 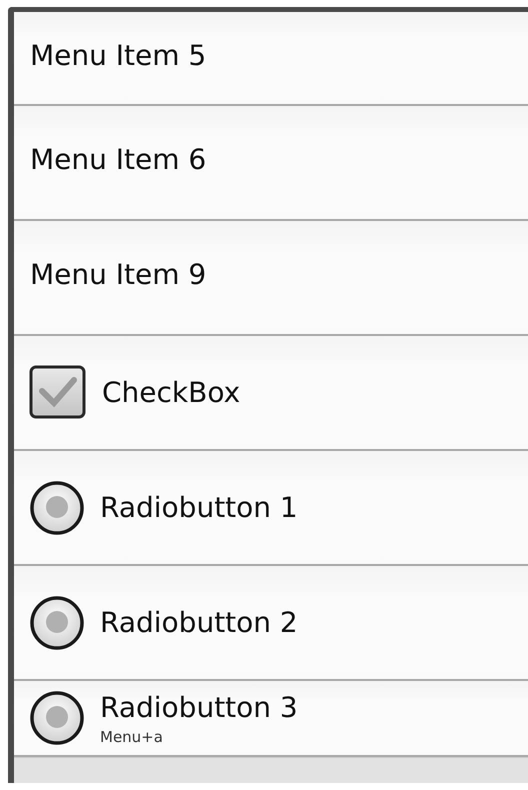 I want to click on radio-label: Radiobutton 2, so click(x=199, y=622).